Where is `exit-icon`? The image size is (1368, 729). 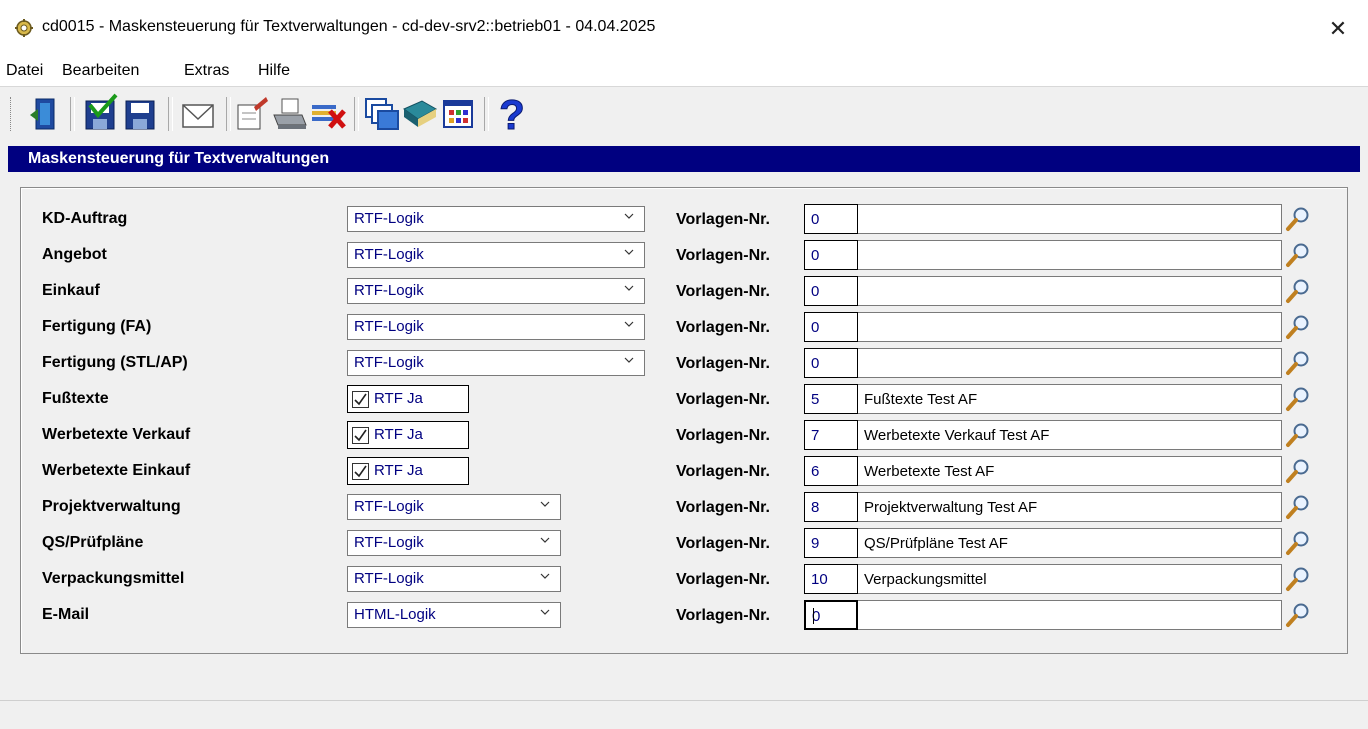 exit-icon is located at coordinates (44, 113).